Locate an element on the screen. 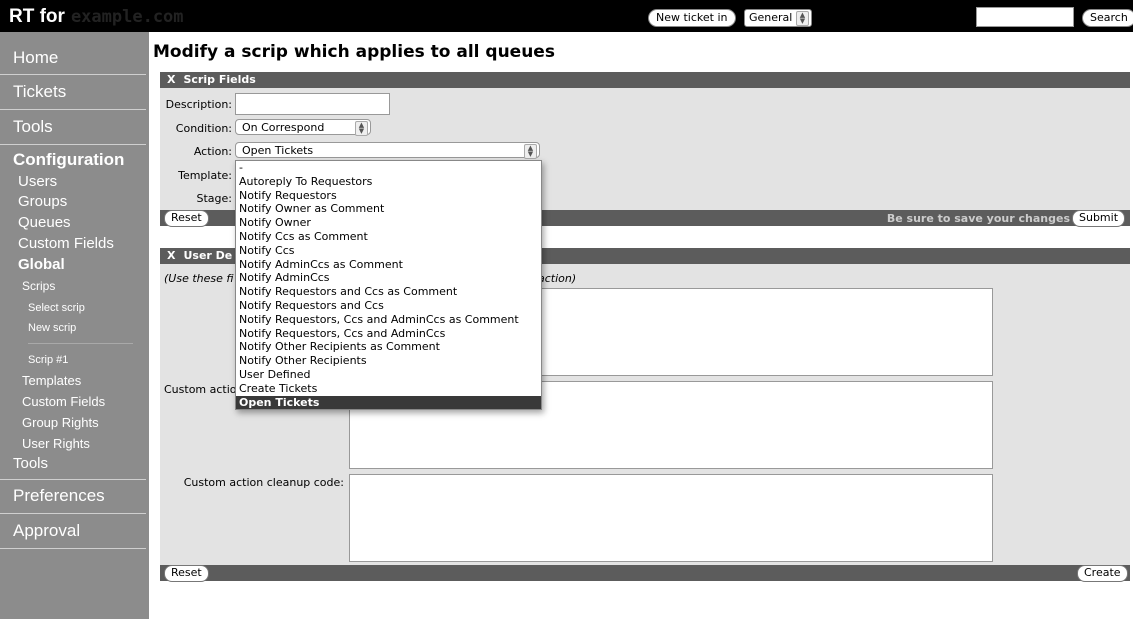  custom-action-cleanup-code is located at coordinates (671, 518).